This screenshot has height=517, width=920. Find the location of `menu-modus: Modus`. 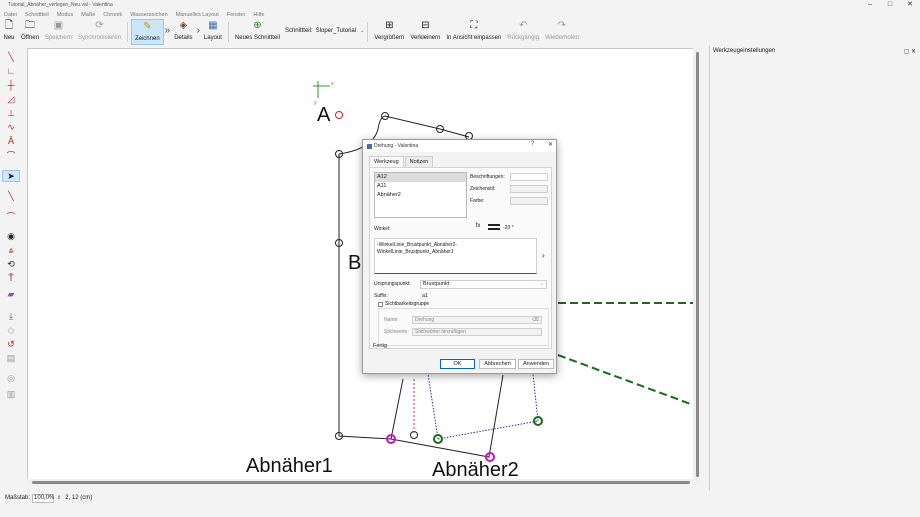

menu-modus: Modus is located at coordinates (65, 15).